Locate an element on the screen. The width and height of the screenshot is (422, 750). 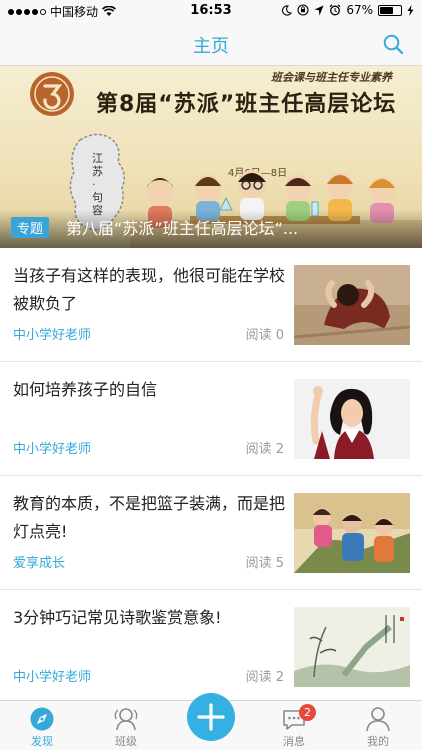
lock-rotation-icon is located at coordinates (303, 10).